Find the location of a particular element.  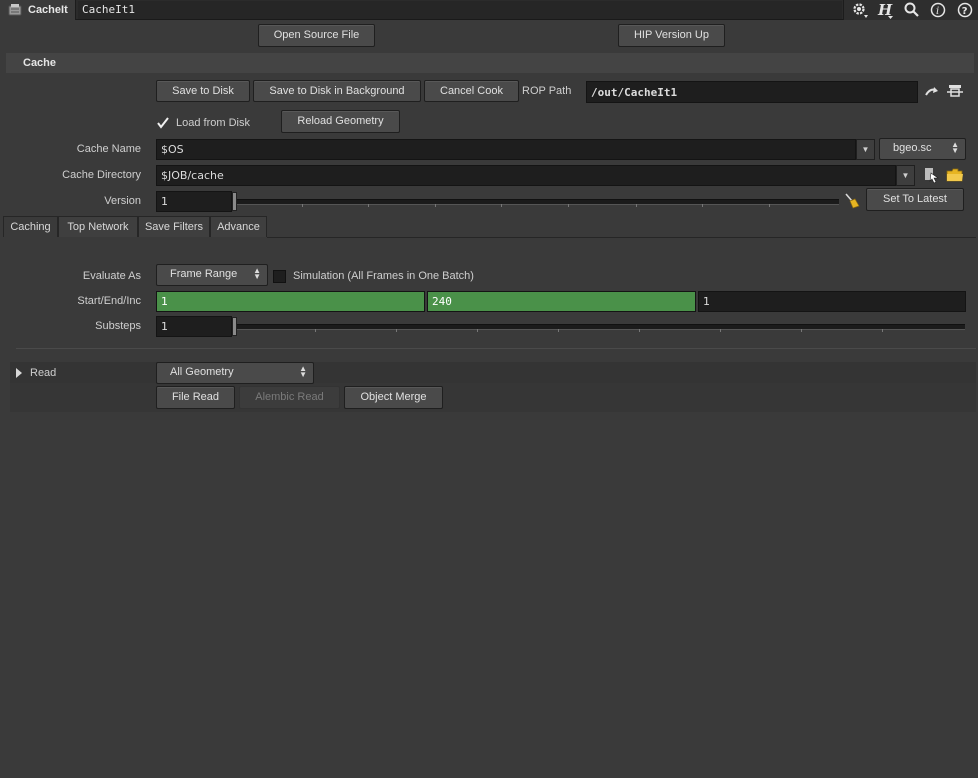

separator is located at coordinates (496, 348).